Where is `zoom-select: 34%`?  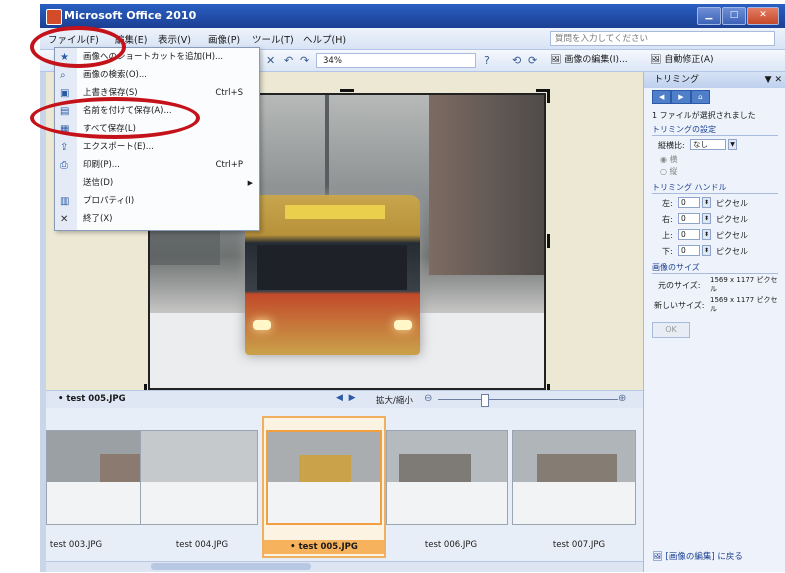 zoom-select: 34% is located at coordinates (396, 60).